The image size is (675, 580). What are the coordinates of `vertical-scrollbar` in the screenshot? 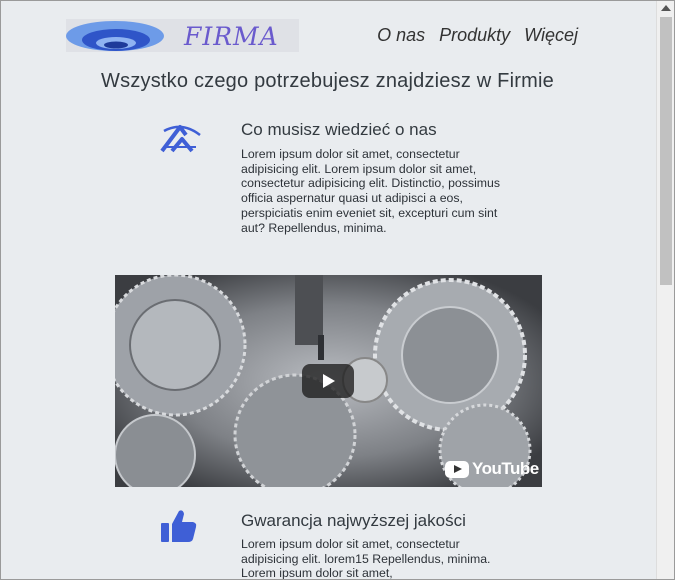 It's located at (665, 290).